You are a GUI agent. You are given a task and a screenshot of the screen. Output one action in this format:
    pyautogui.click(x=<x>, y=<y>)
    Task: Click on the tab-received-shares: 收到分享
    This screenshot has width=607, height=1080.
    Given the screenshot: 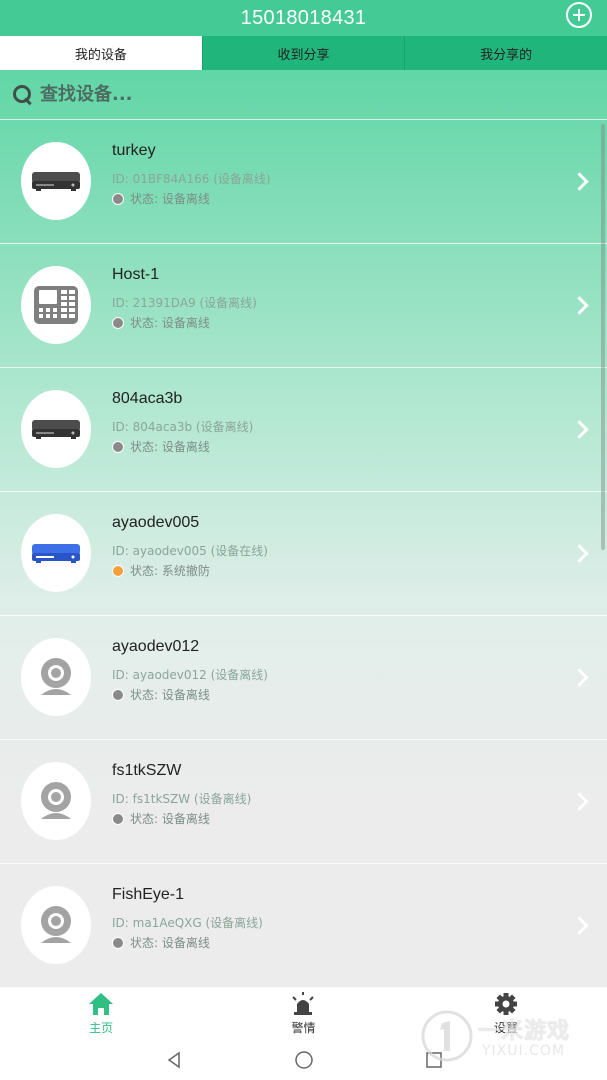 What is the action you would take?
    pyautogui.click(x=303, y=53)
    